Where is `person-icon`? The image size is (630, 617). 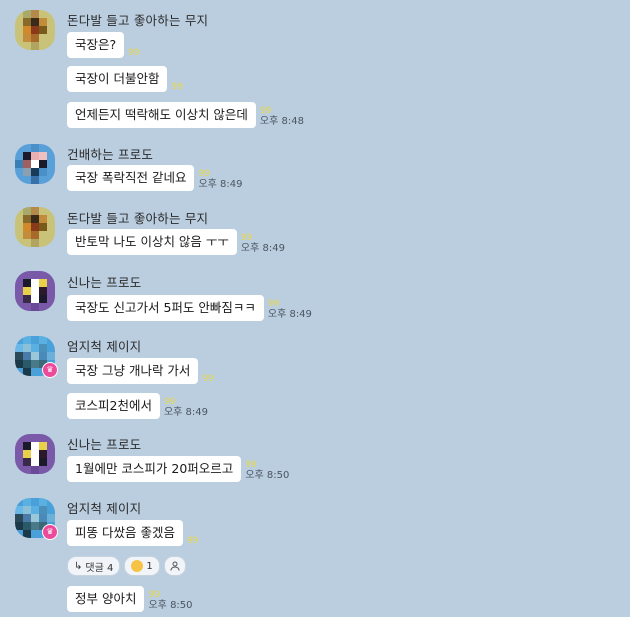
person-icon is located at coordinates (175, 566).